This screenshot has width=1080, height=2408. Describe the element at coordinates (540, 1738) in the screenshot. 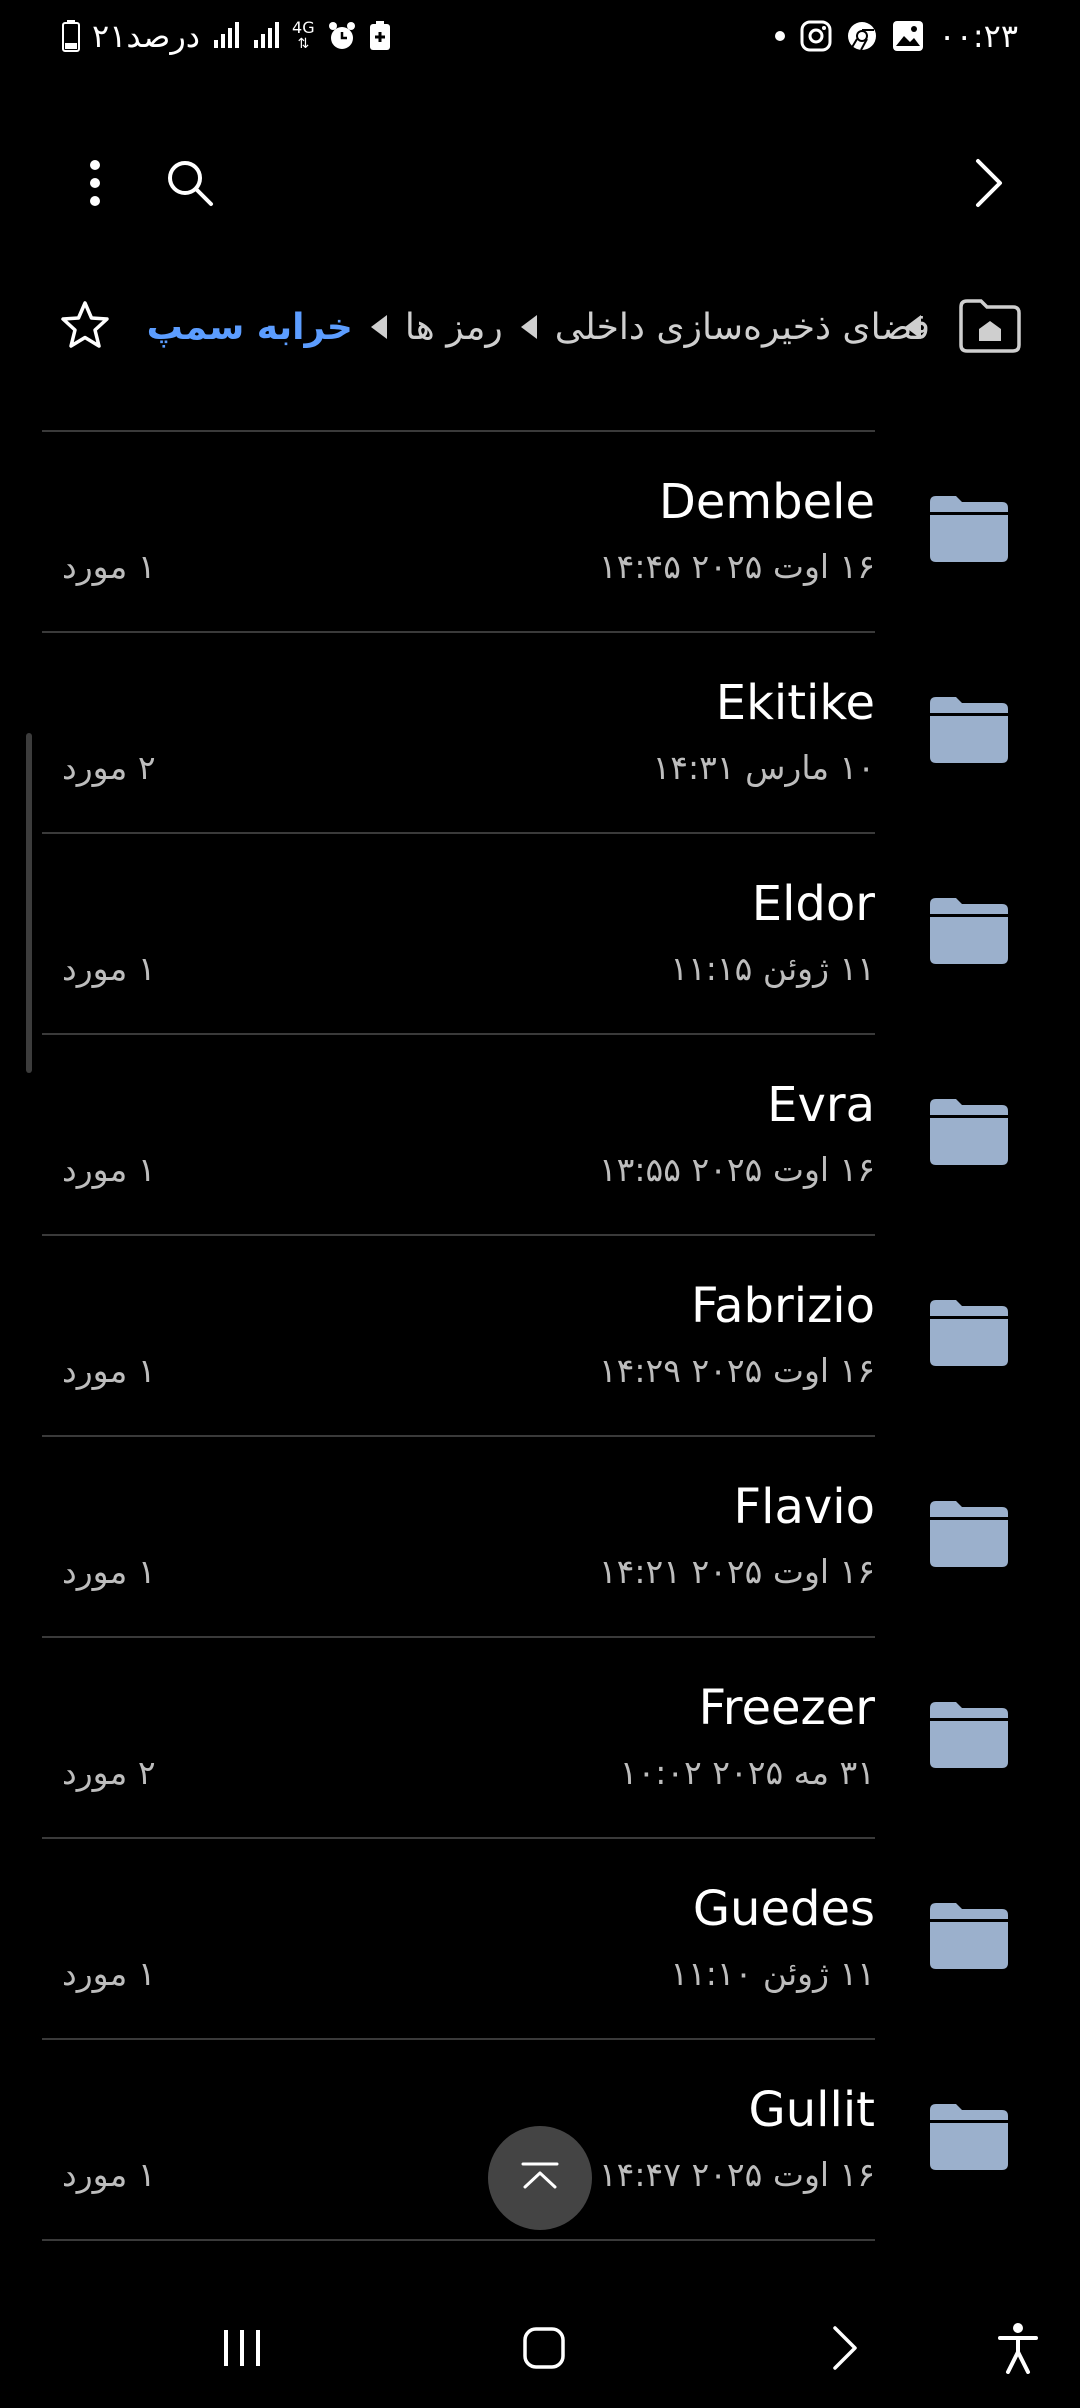

I see `list-item: Freezer ۳۱ مه ۲۰۲۵ ۱۰:۰۲ ۲ مورد` at that location.